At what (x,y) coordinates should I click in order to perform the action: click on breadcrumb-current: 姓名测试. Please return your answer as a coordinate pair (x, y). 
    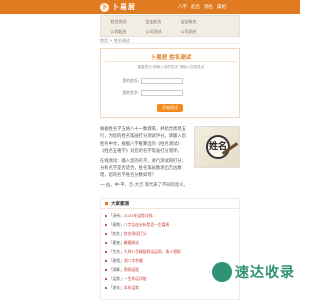
    Looking at the image, I should click on (122, 40).